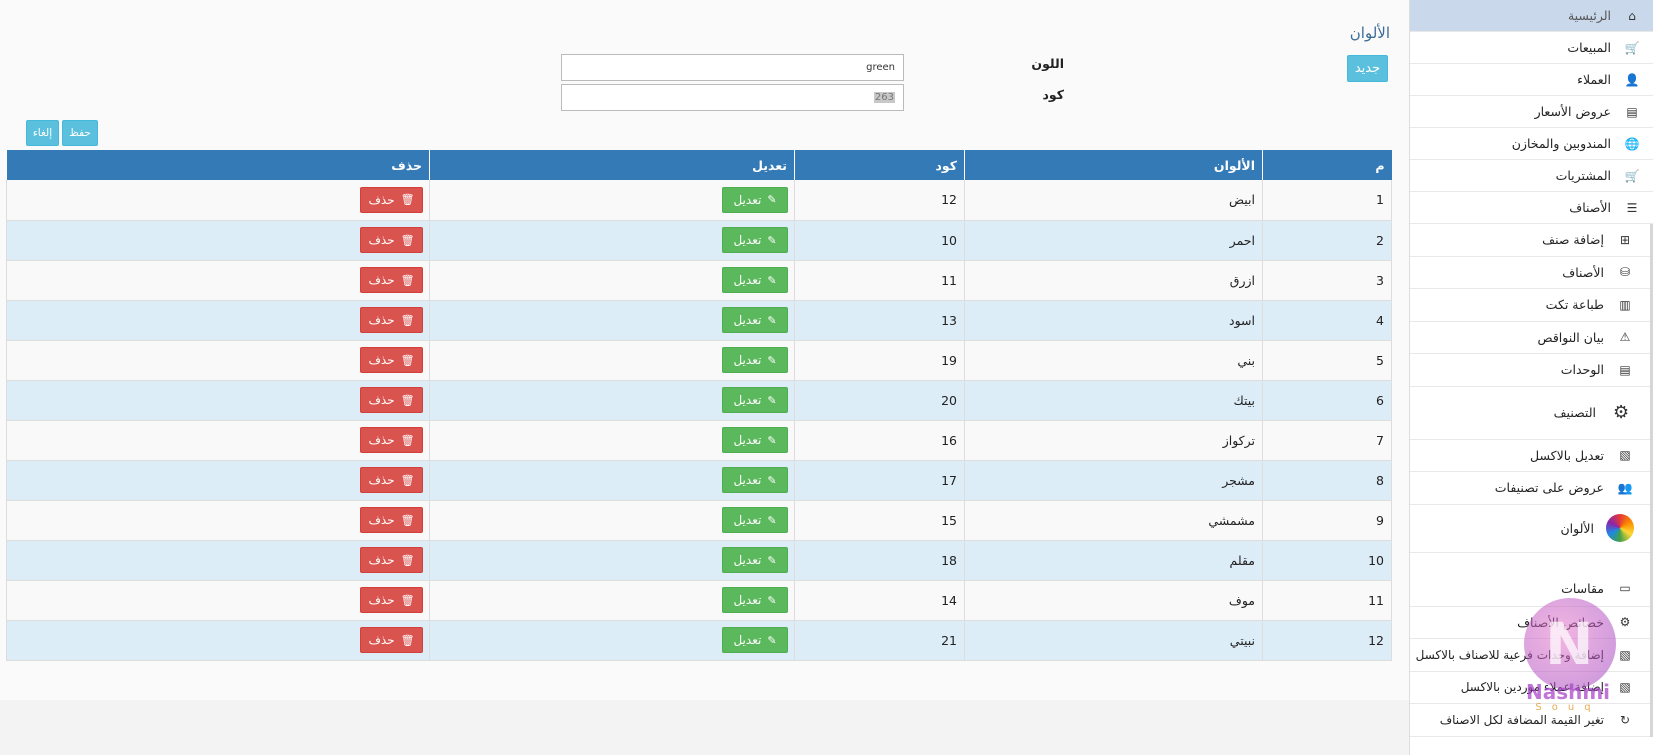  I want to click on cell-color-name: مشمشي, so click(1113, 520).